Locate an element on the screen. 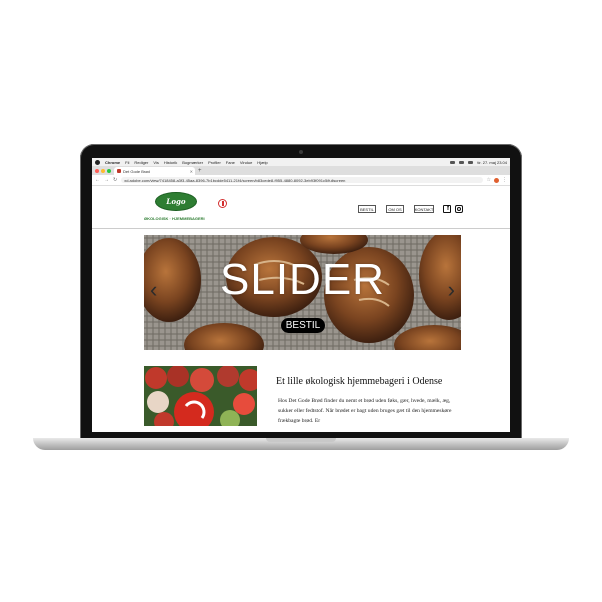  reload-icon: ↻ is located at coordinates (115, 180).